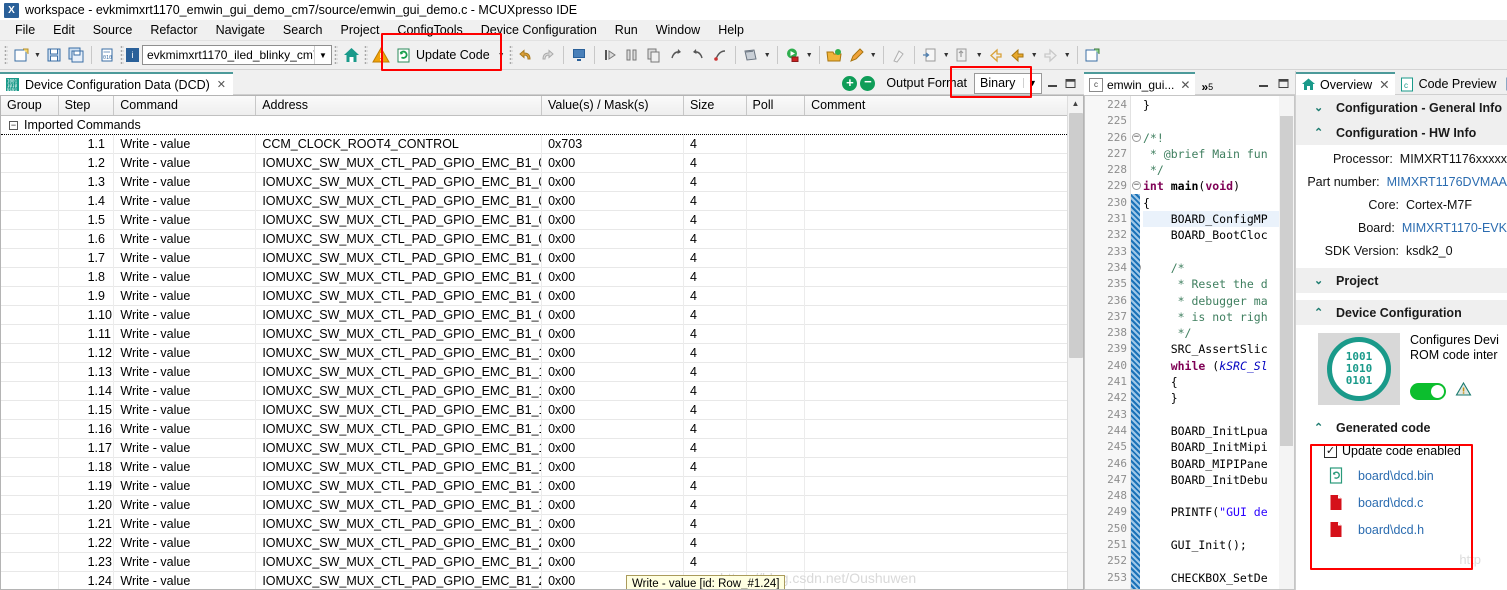 The image size is (1507, 590). What do you see at coordinates (1218, 382) in the screenshot?
I see `code-line: {` at bounding box center [1218, 382].